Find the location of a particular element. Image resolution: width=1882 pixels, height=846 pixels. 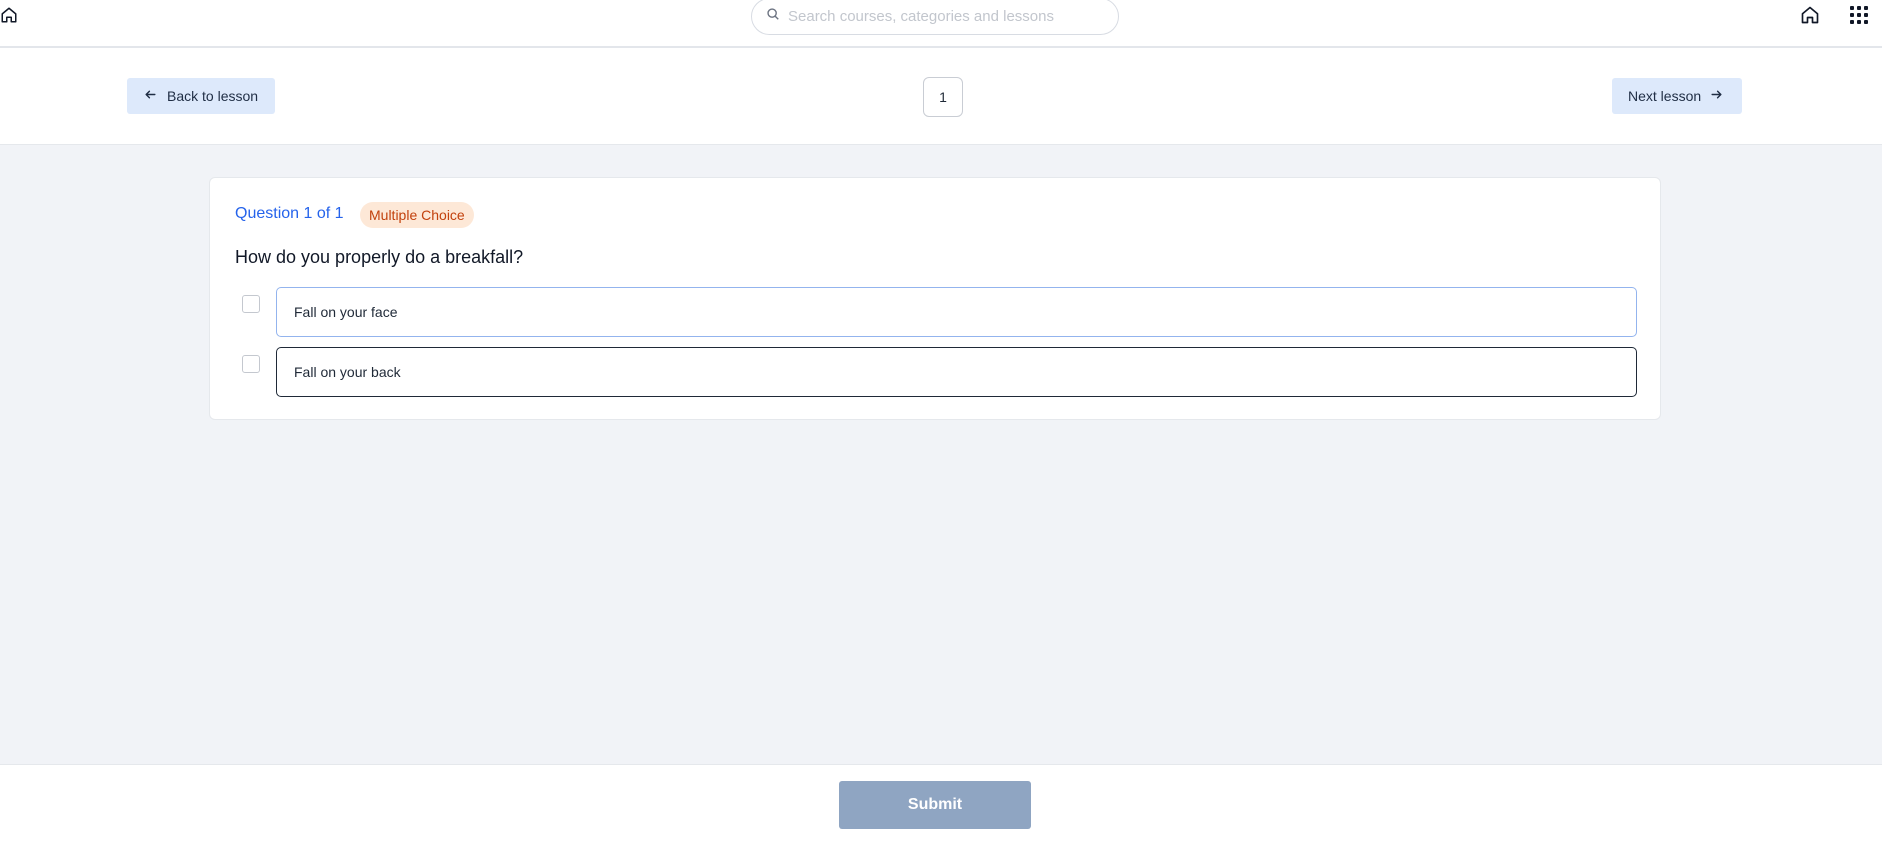

next-lesson-button: Next lesson is located at coordinates (1677, 96).